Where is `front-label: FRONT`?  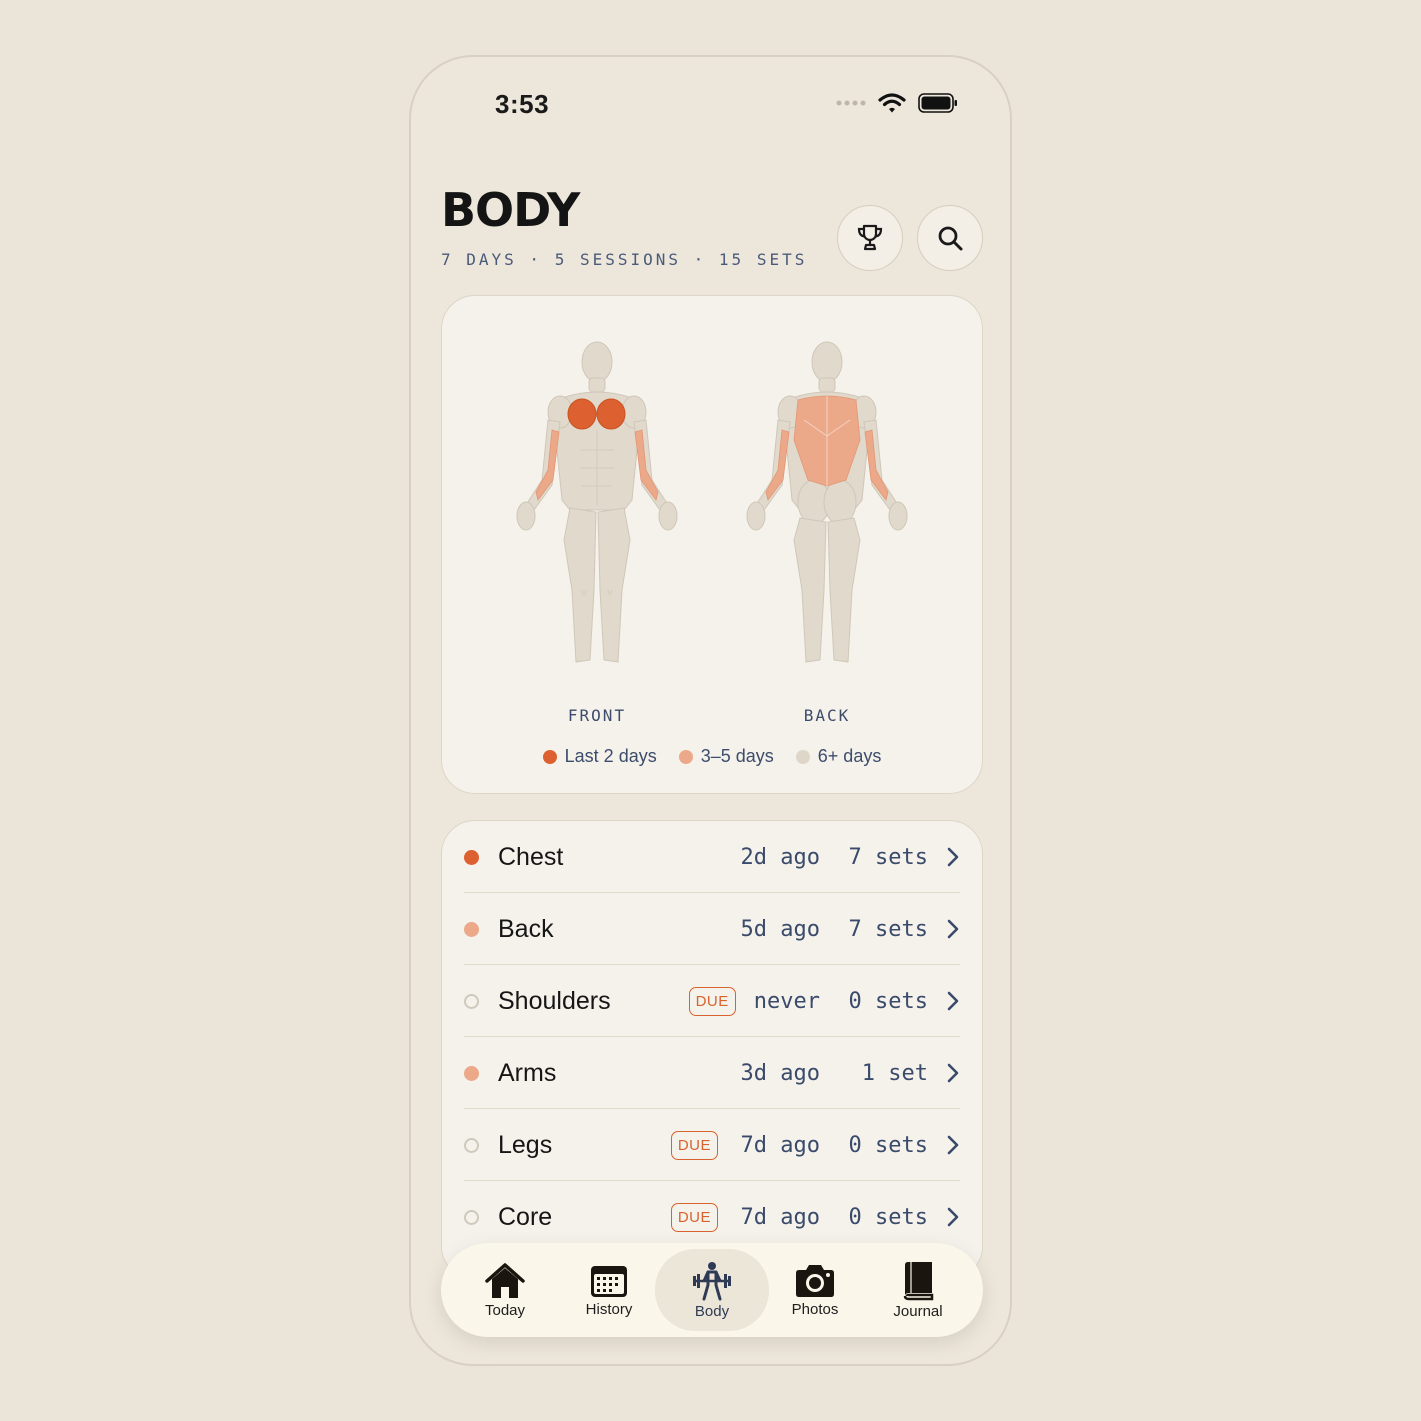
front-label: FRONT is located at coordinates (597, 715).